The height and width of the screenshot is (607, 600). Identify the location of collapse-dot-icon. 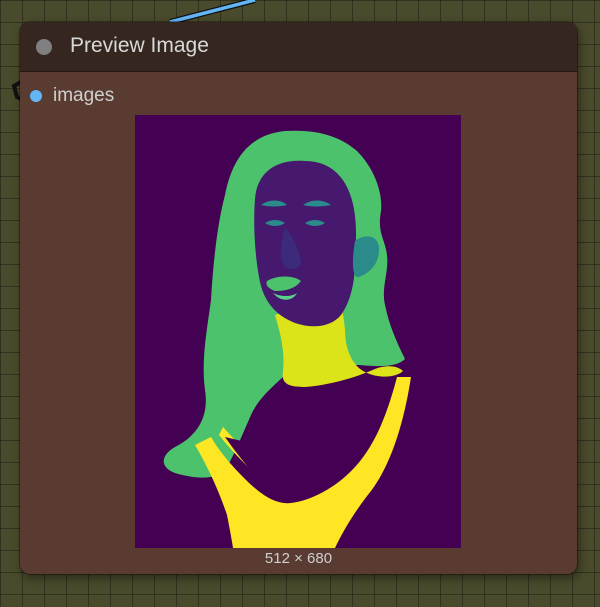
(44, 47).